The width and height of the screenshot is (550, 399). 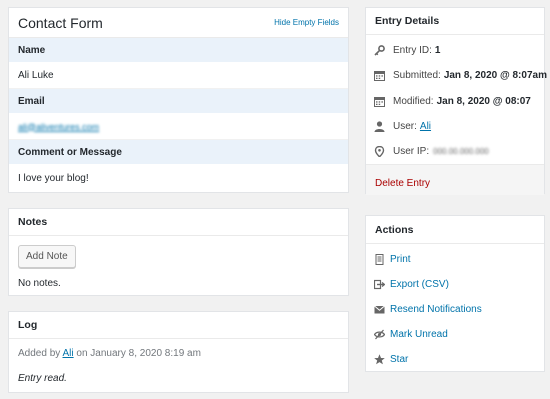 What do you see at coordinates (412, 50) in the screenshot?
I see `entry-id-label: Entry ID:` at bounding box center [412, 50].